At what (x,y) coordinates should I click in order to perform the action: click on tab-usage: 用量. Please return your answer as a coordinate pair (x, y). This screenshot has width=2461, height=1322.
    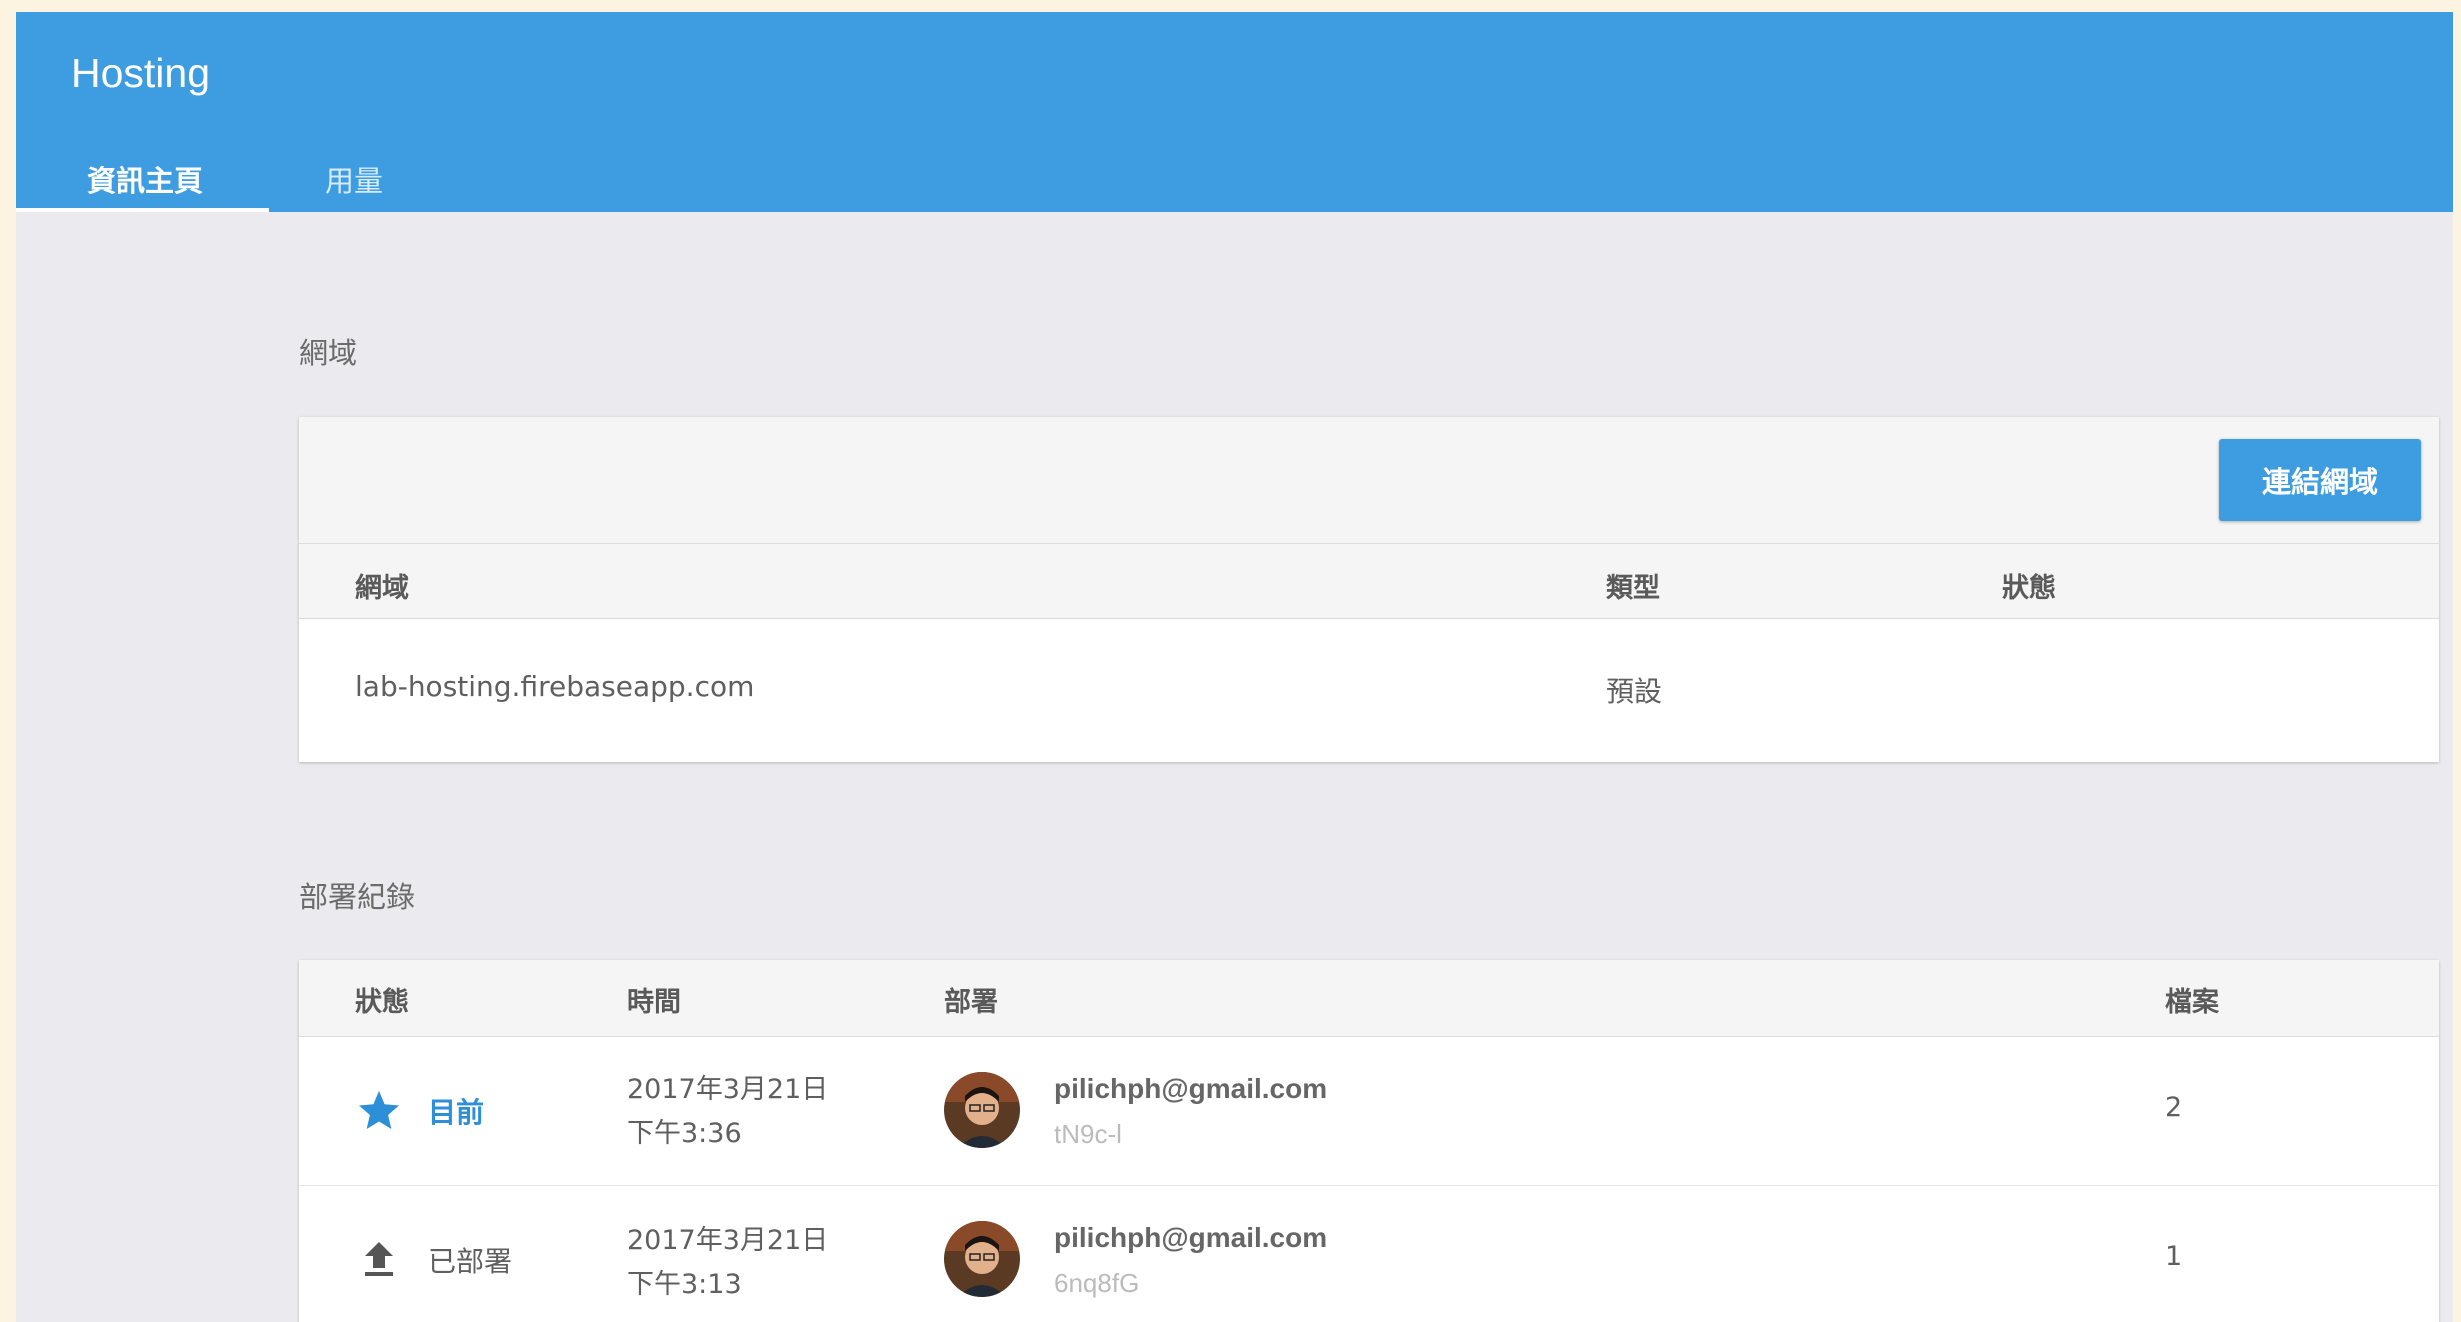
    Looking at the image, I should click on (364, 180).